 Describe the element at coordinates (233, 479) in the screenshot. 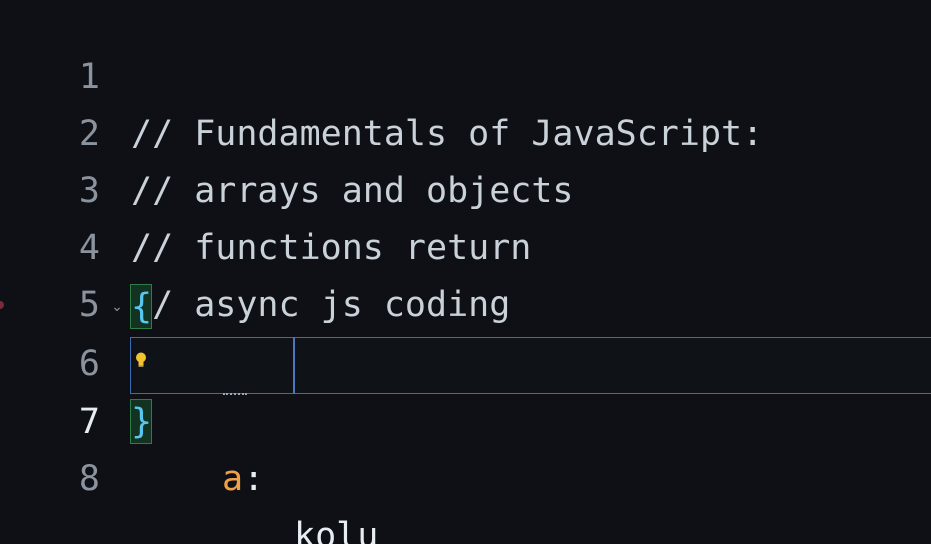

I see `property-name: a` at that location.